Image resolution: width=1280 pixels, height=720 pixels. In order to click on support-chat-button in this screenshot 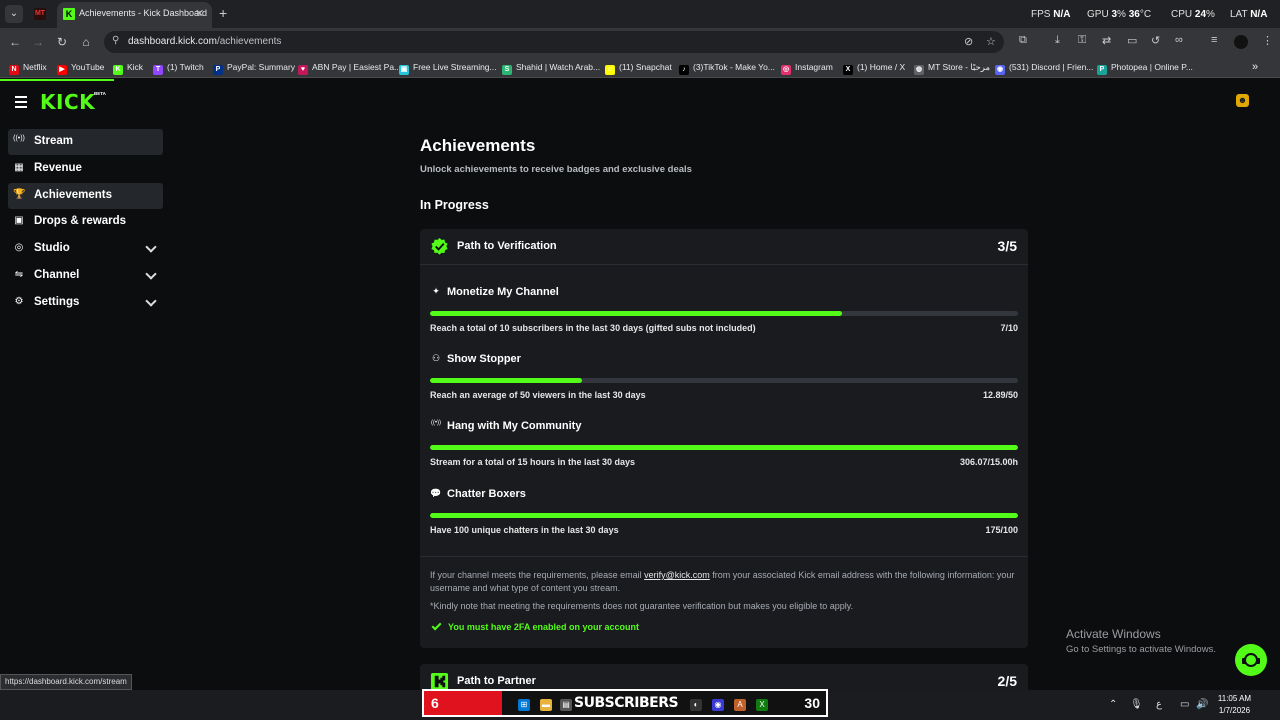, I will do `click(1251, 660)`.